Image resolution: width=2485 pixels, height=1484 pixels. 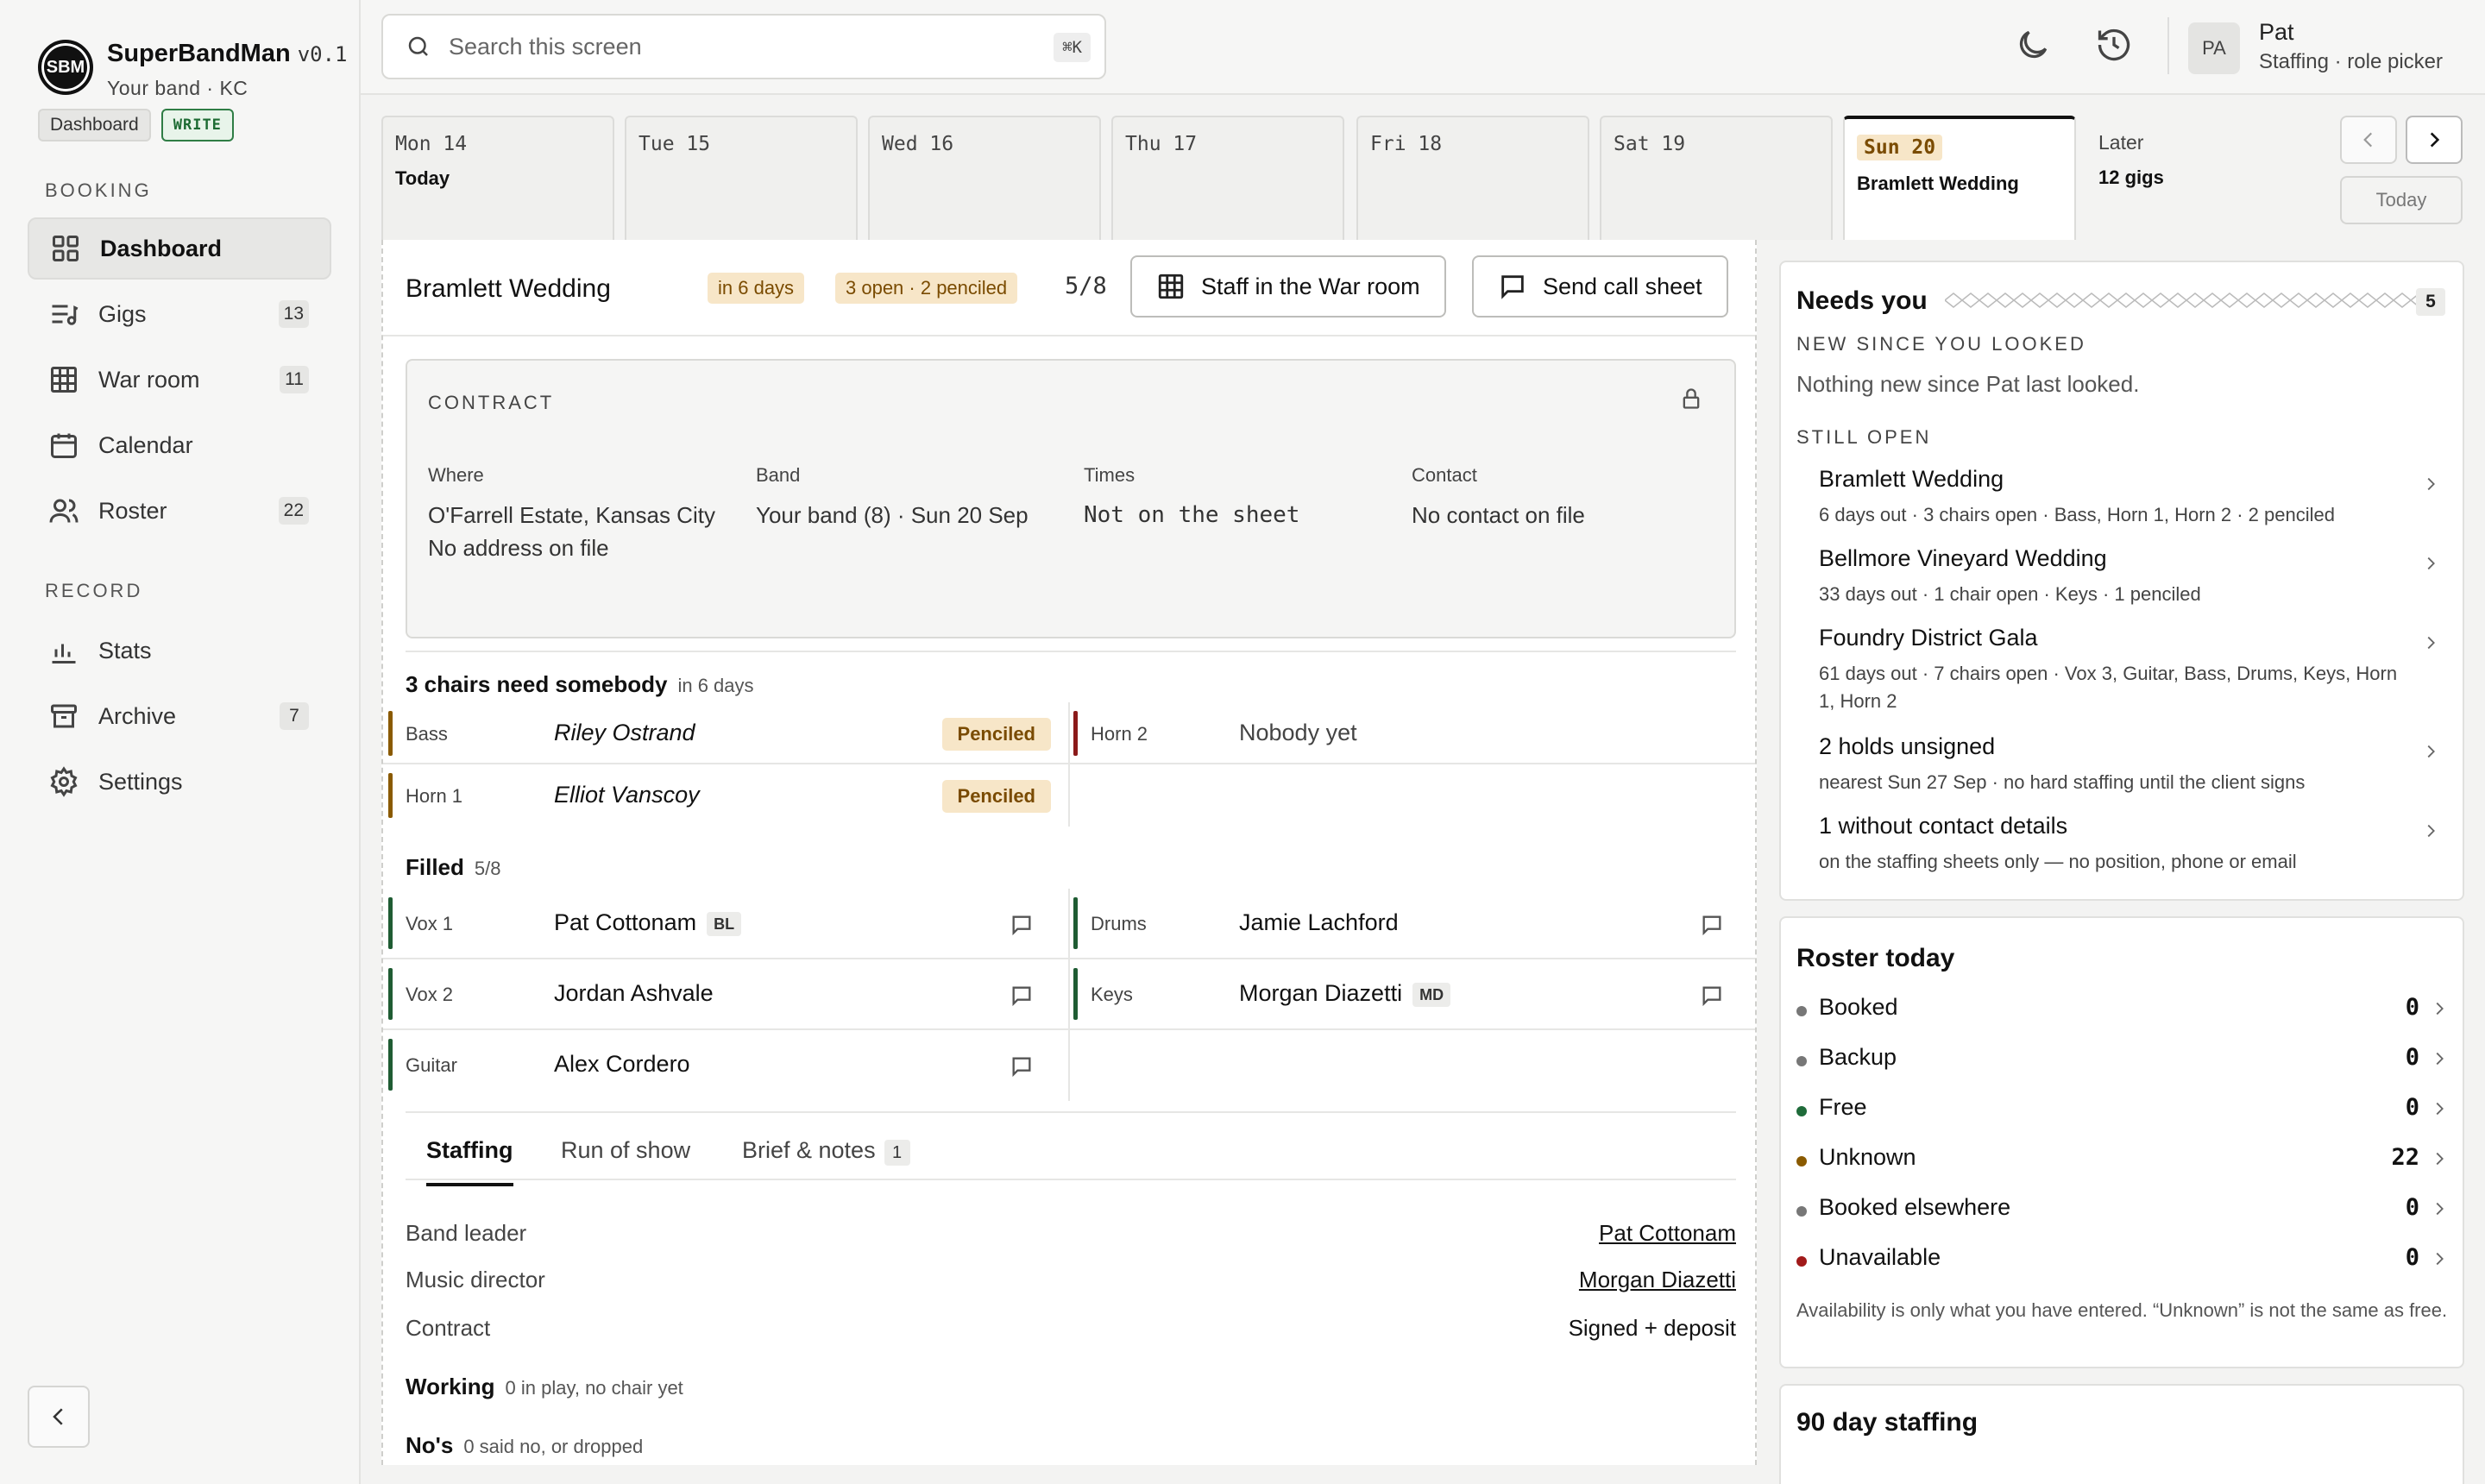 What do you see at coordinates (1411, 924) in the screenshot?
I see `chair-row-drums: Drums Jamie Lachford` at bounding box center [1411, 924].